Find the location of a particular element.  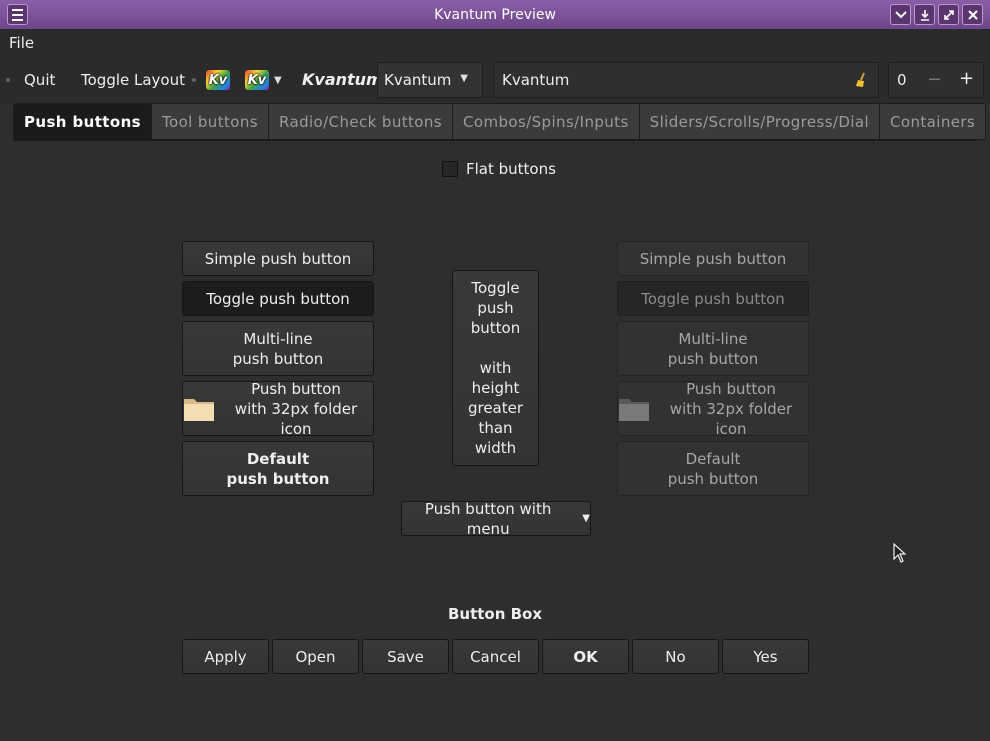

mouse-cursor-icon is located at coordinates (900, 553).